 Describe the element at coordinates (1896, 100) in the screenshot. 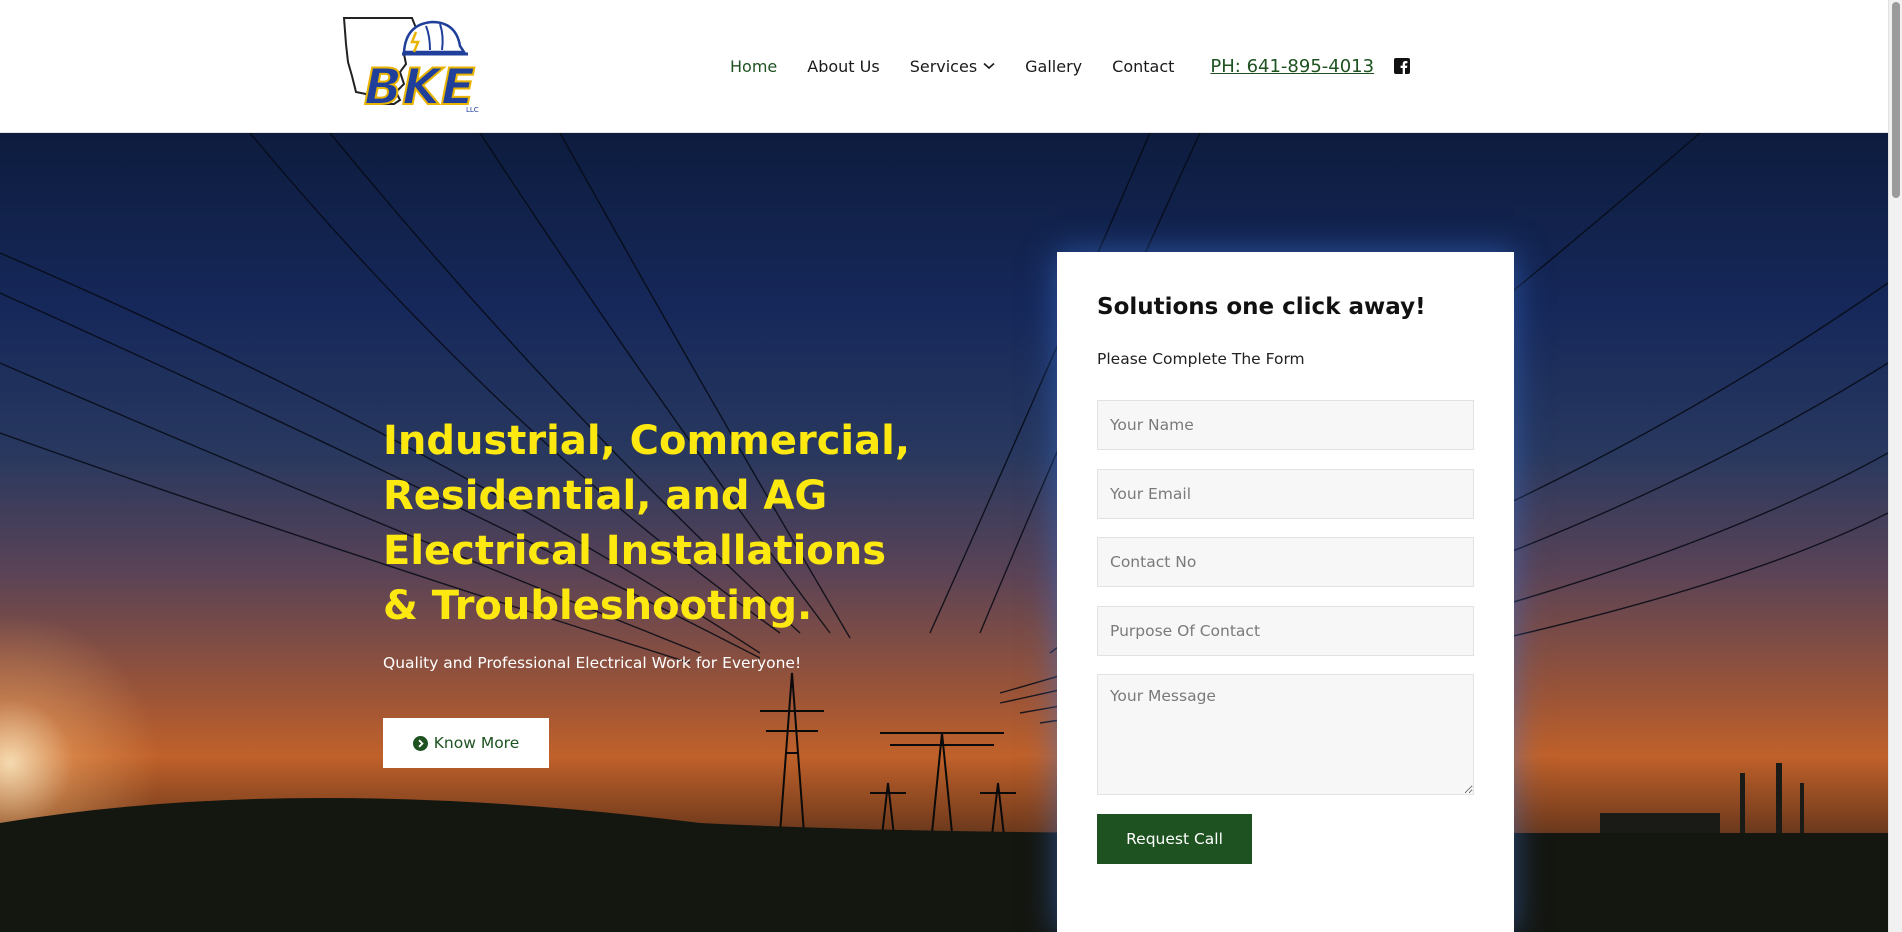

I see `scrollbar-thumb` at that location.